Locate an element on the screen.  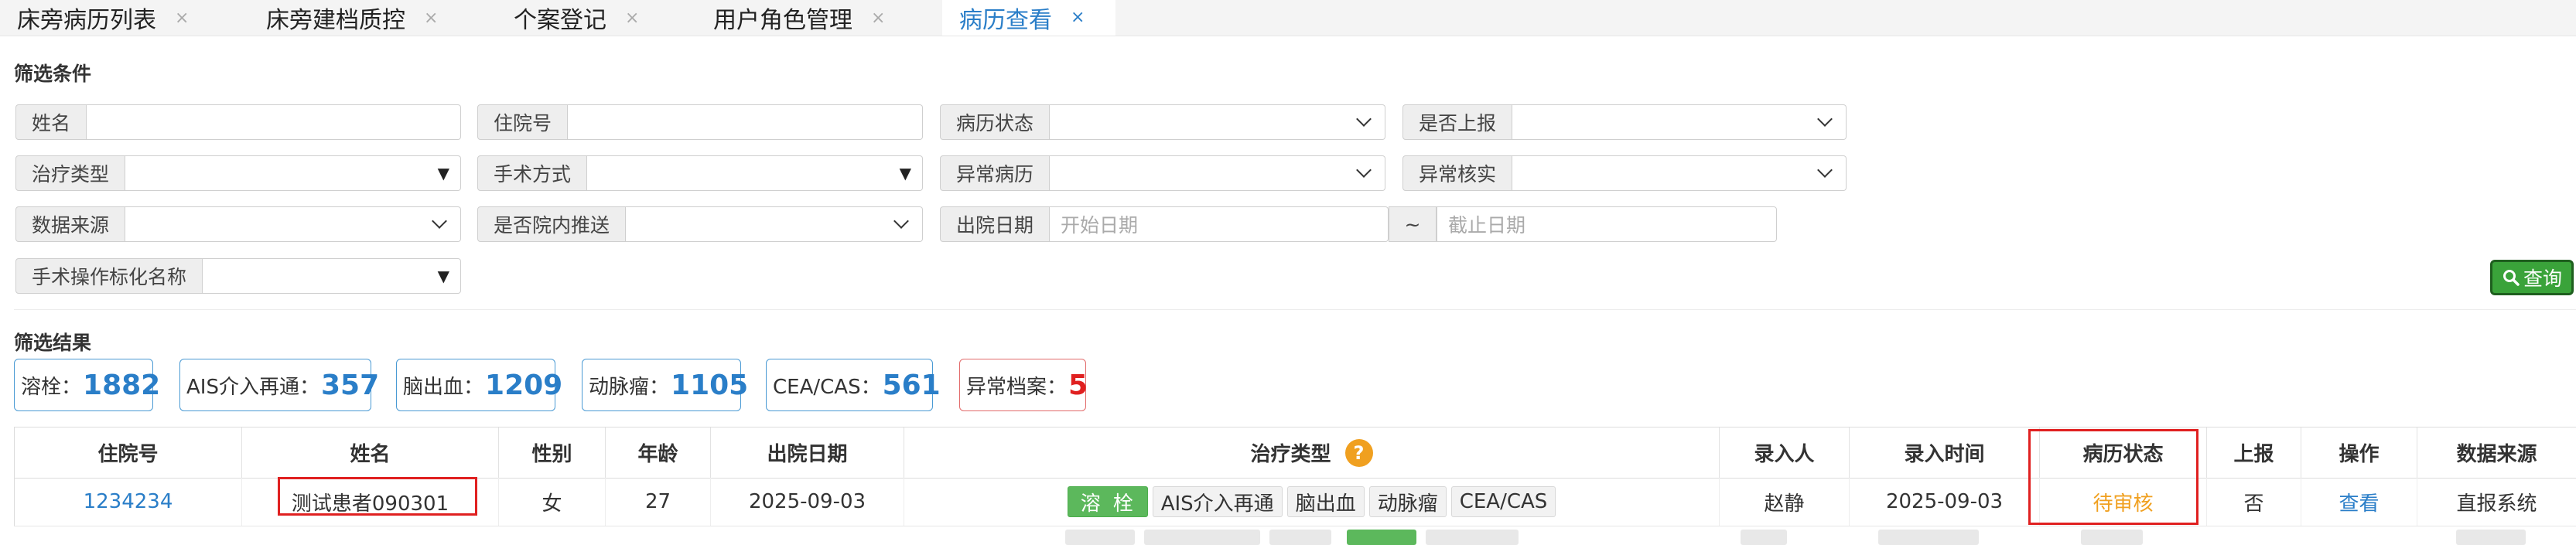
stat-cerebral-hemorrhage: 脑出血： 1209 is located at coordinates (479, 385).